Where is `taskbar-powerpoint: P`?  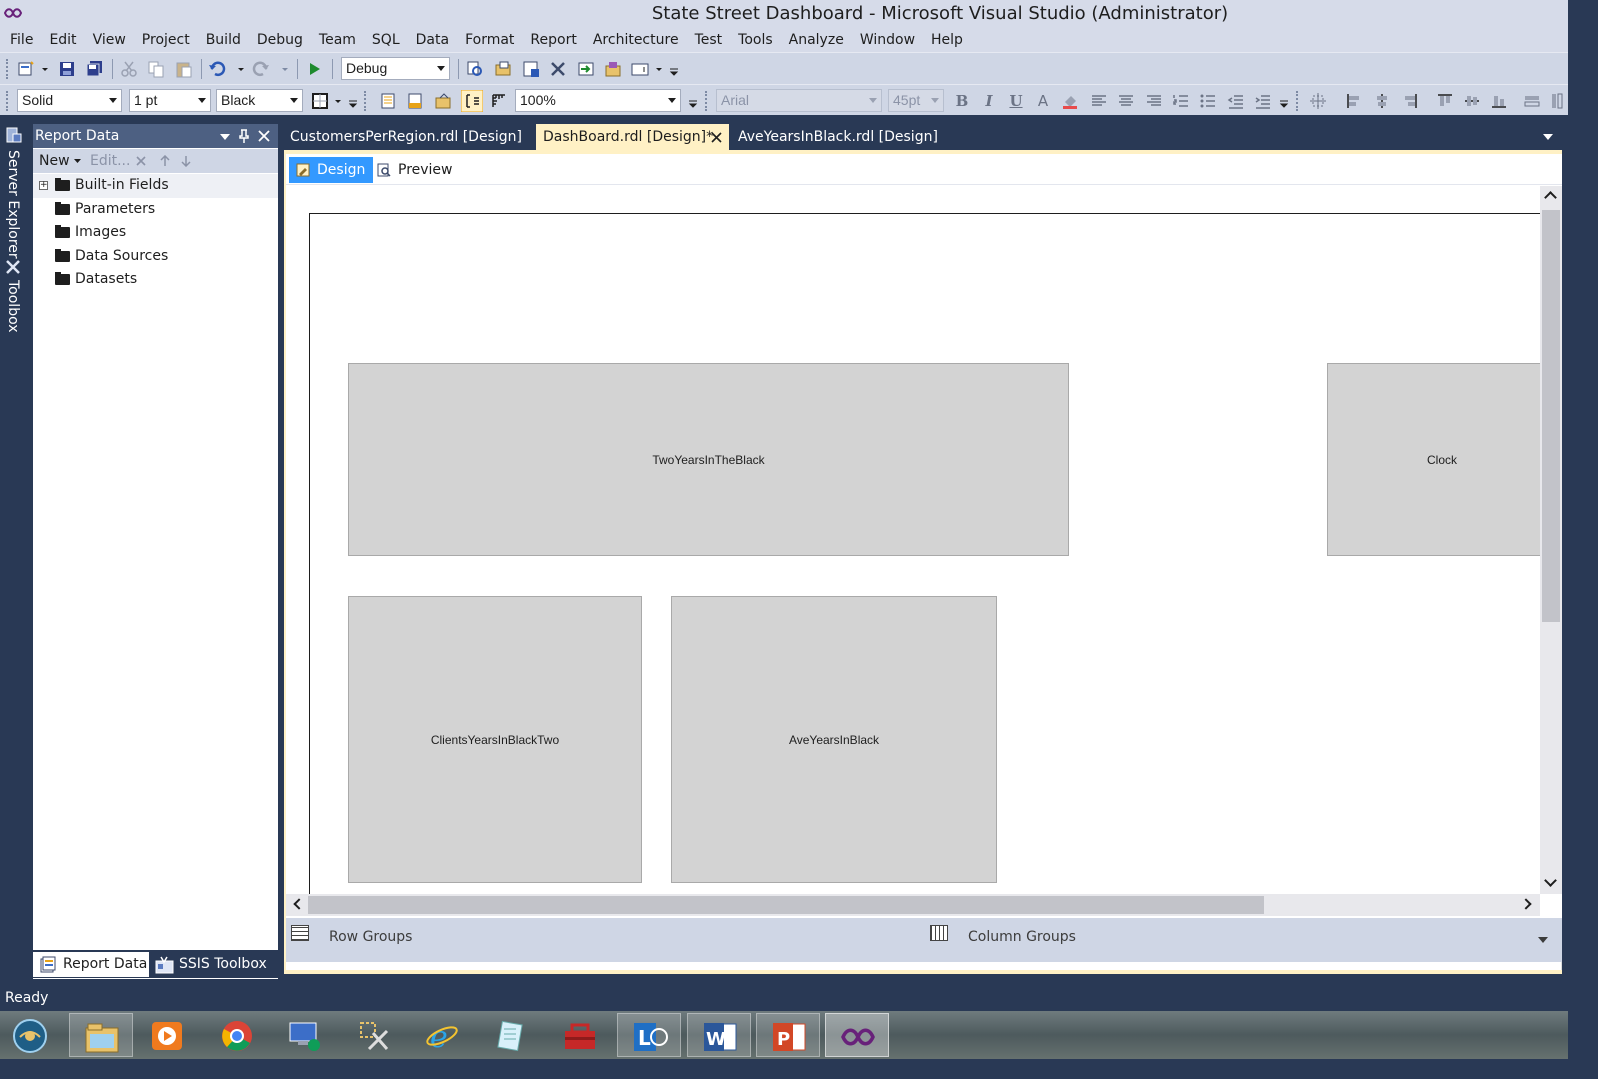
taskbar-powerpoint: P is located at coordinates (788, 1035).